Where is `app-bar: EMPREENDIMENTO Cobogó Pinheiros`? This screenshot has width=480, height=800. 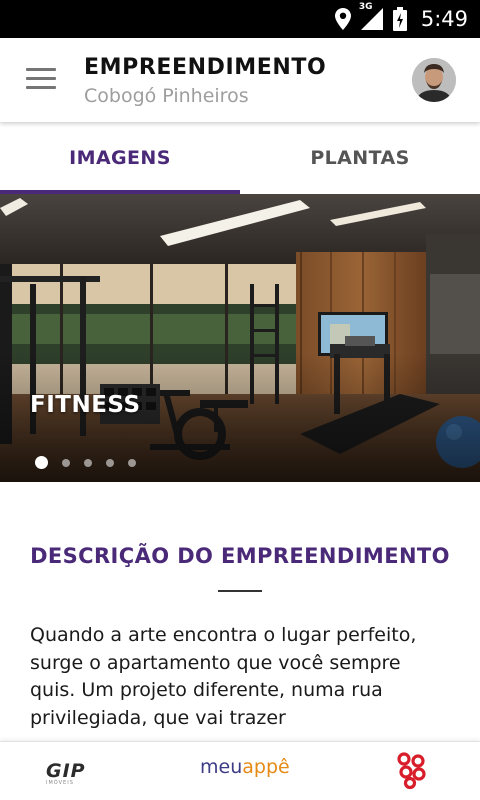 app-bar: EMPREENDIMENTO Cobogó Pinheiros is located at coordinates (240, 80).